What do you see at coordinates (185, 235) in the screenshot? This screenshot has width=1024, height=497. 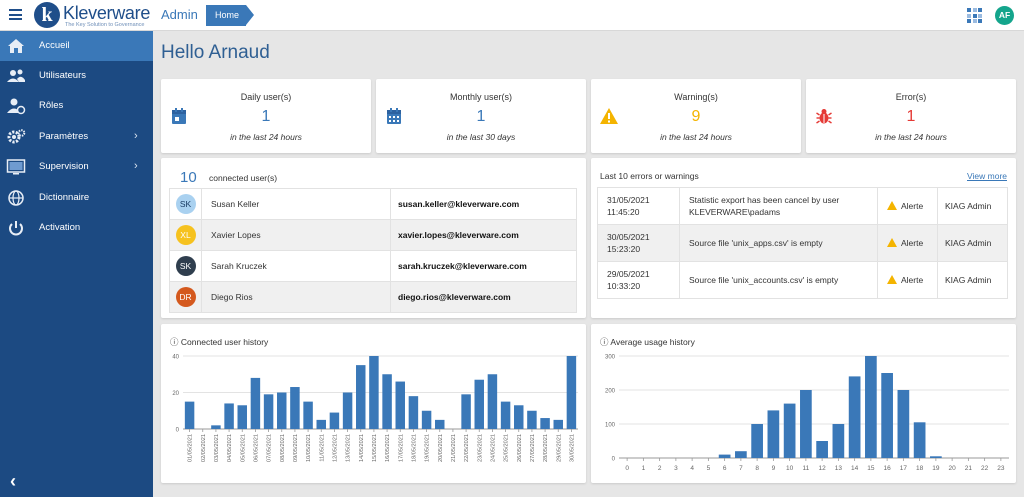 I see `avatar: XL` at bounding box center [185, 235].